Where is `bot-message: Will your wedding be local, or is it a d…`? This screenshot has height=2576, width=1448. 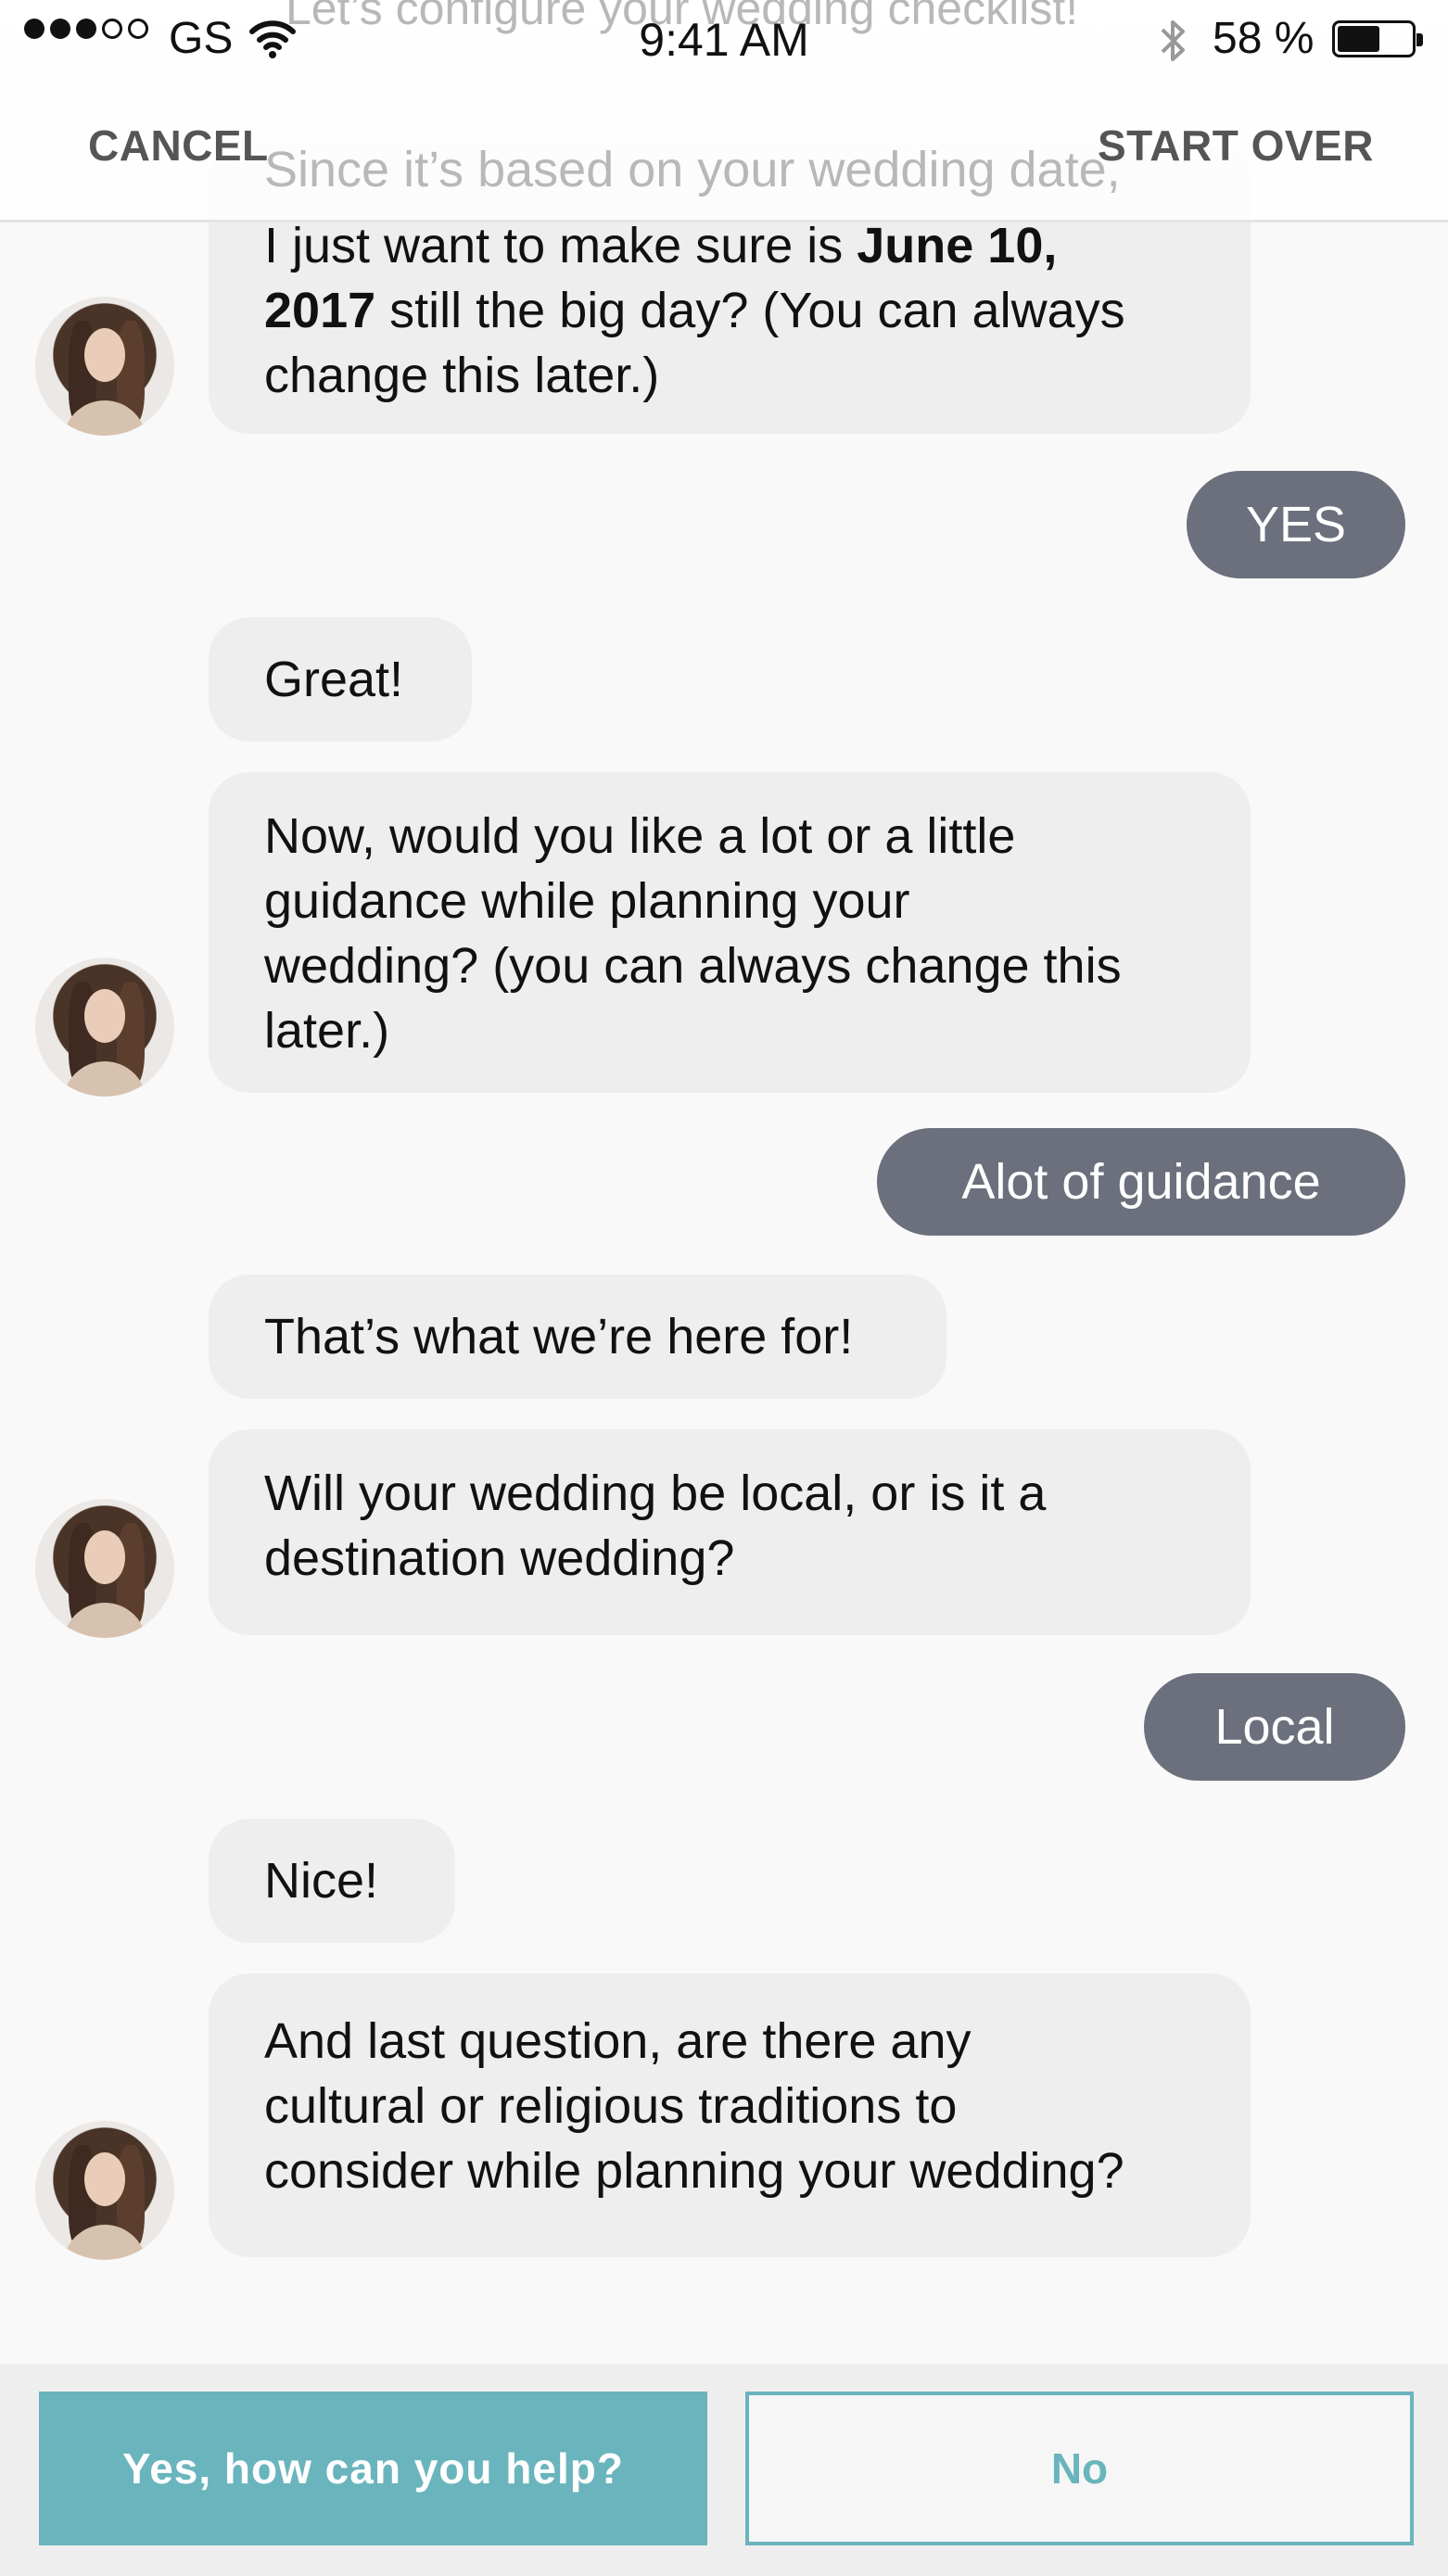 bot-message: Will your wedding be local, or is it a d… is located at coordinates (730, 1532).